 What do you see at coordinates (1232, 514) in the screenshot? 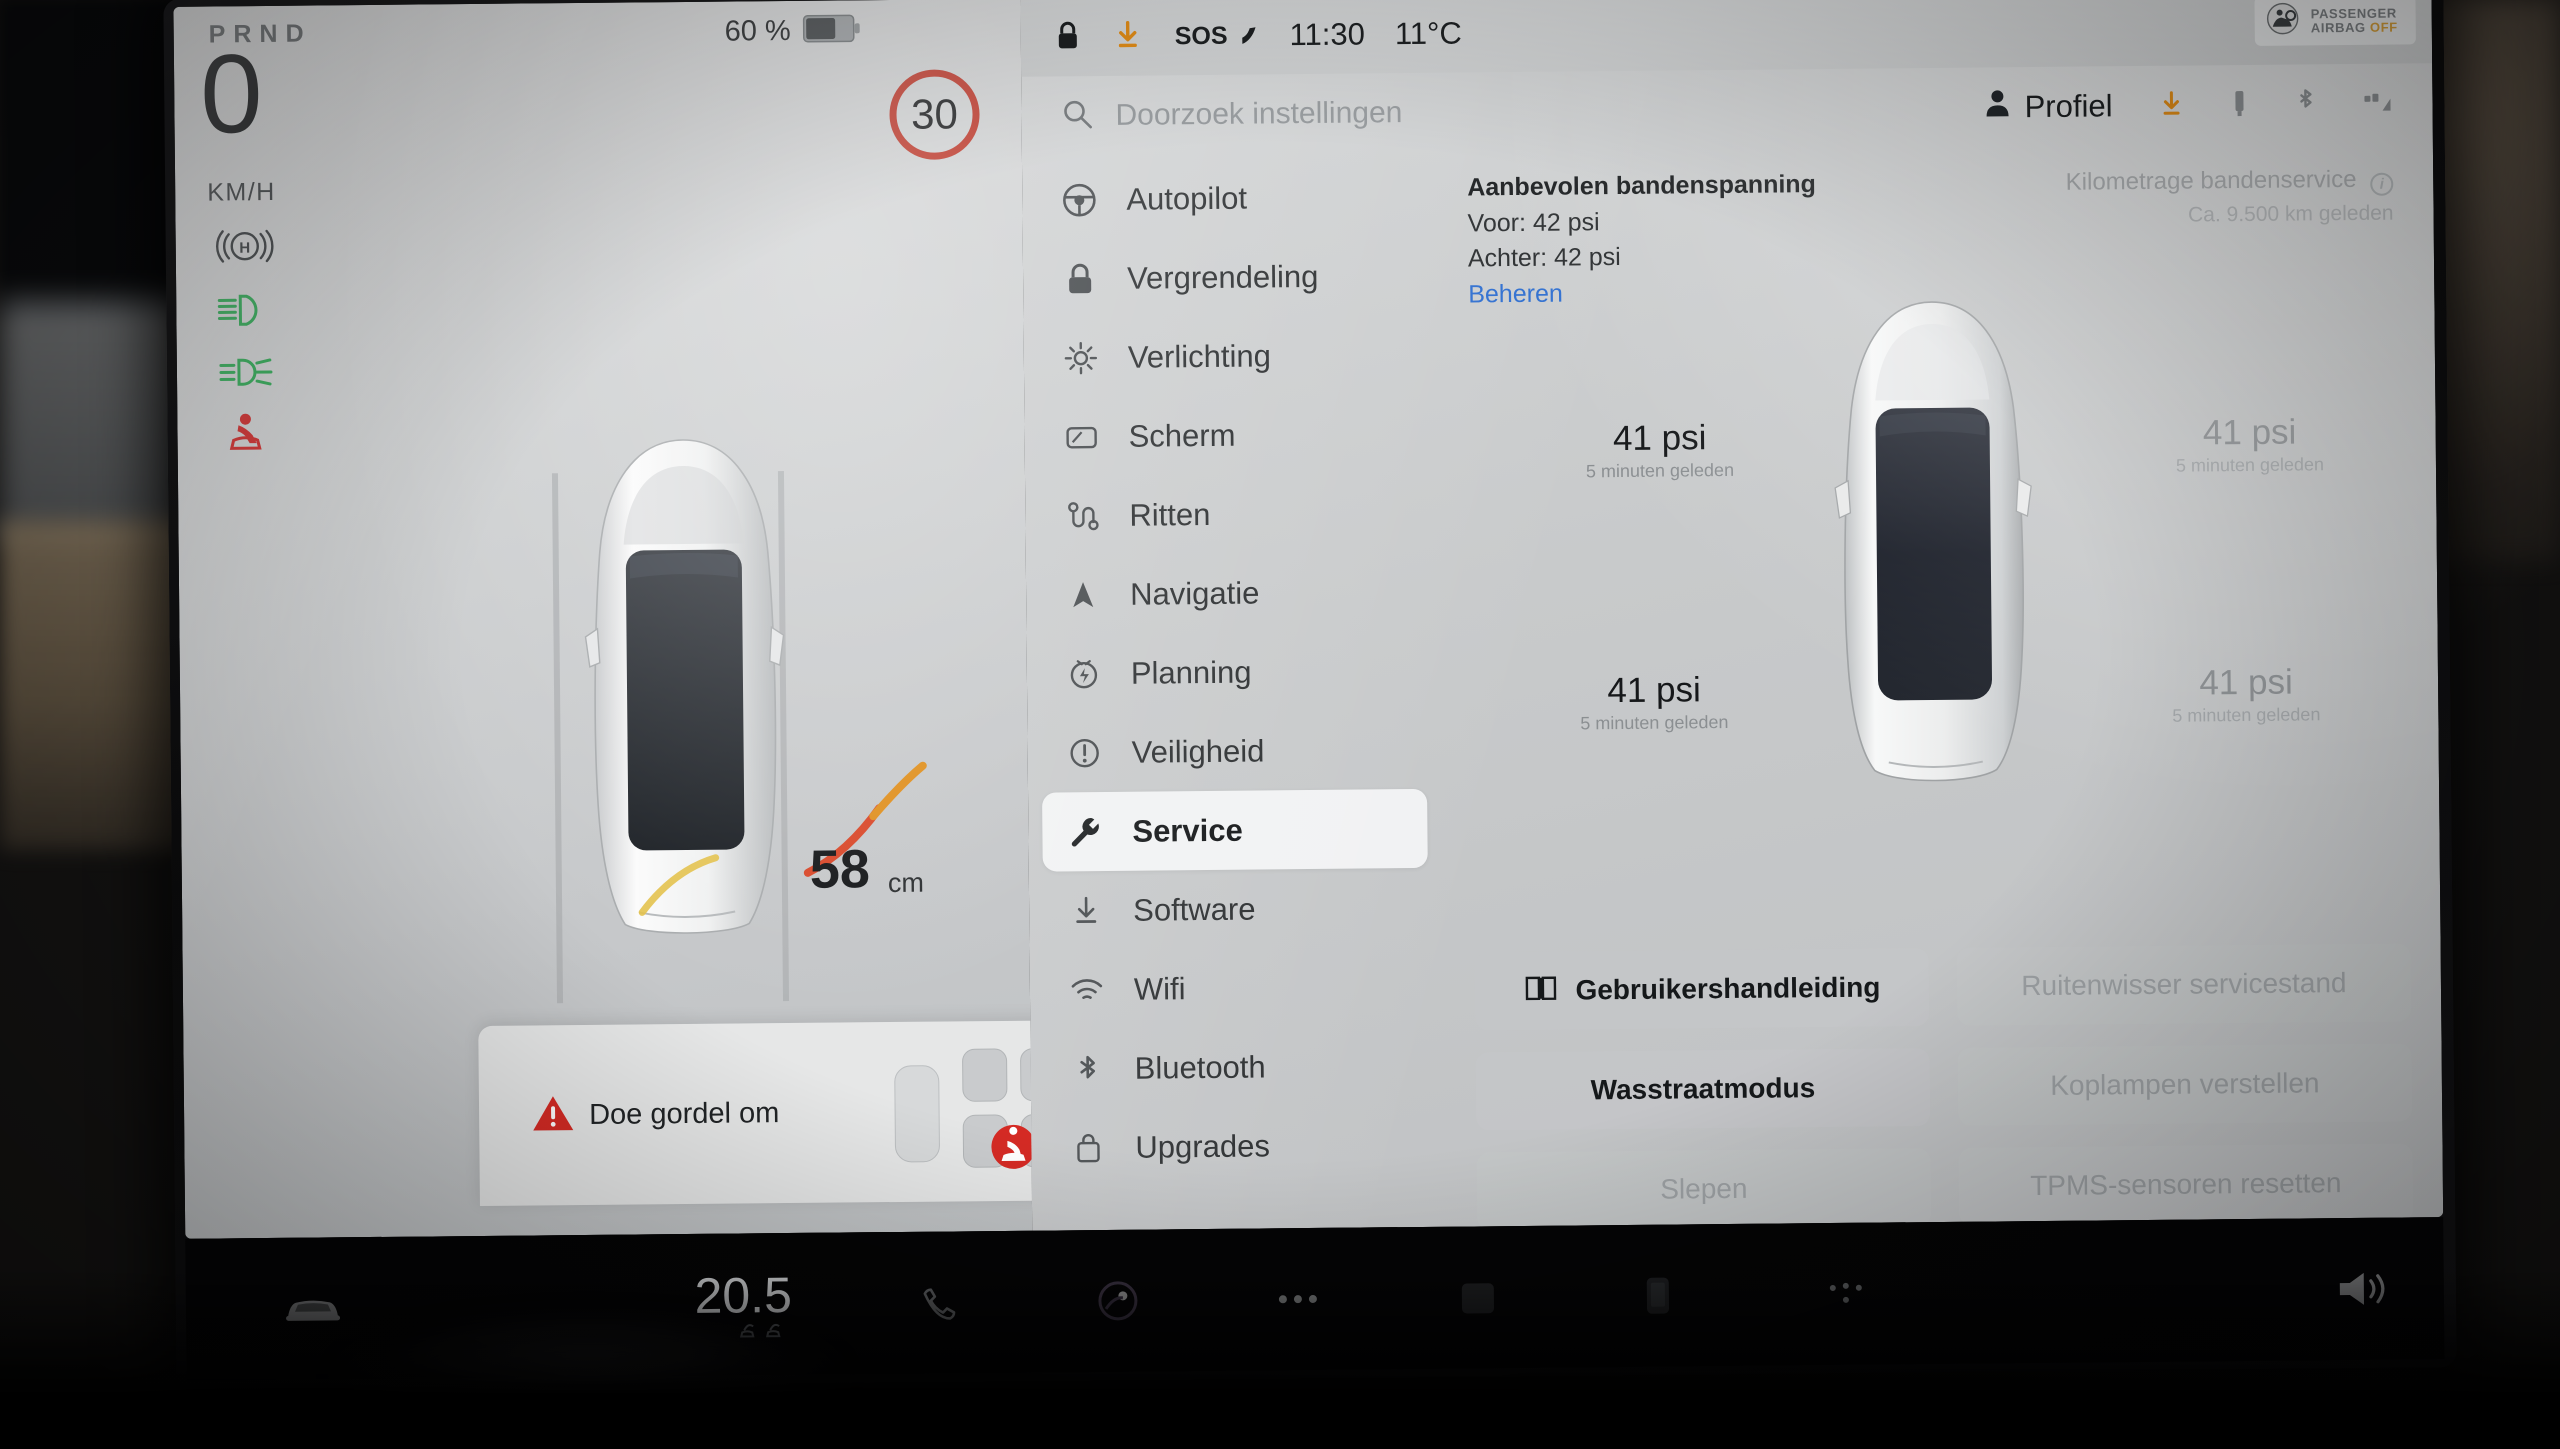
I see `sidebar-item-ritten: Ritten` at bounding box center [1232, 514].